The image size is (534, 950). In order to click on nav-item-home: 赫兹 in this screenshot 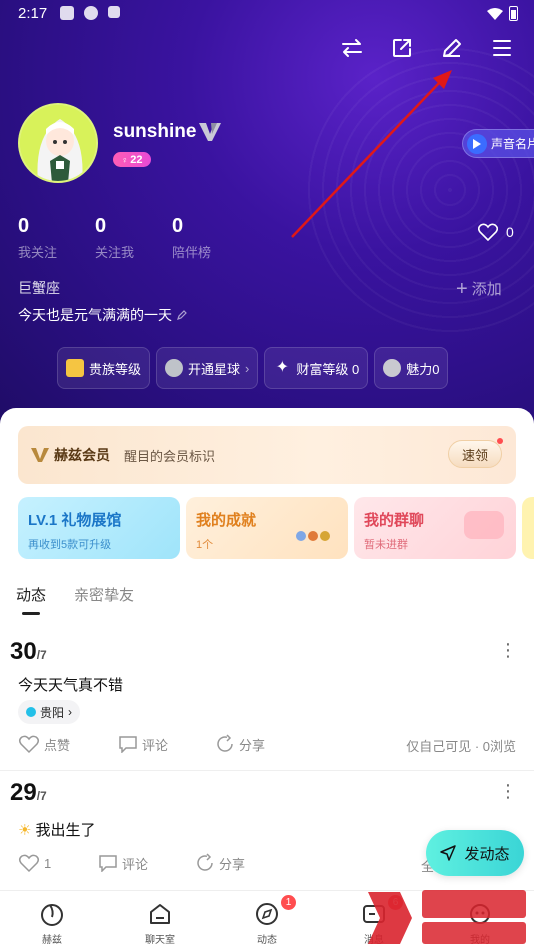, I will do `click(52, 923)`.